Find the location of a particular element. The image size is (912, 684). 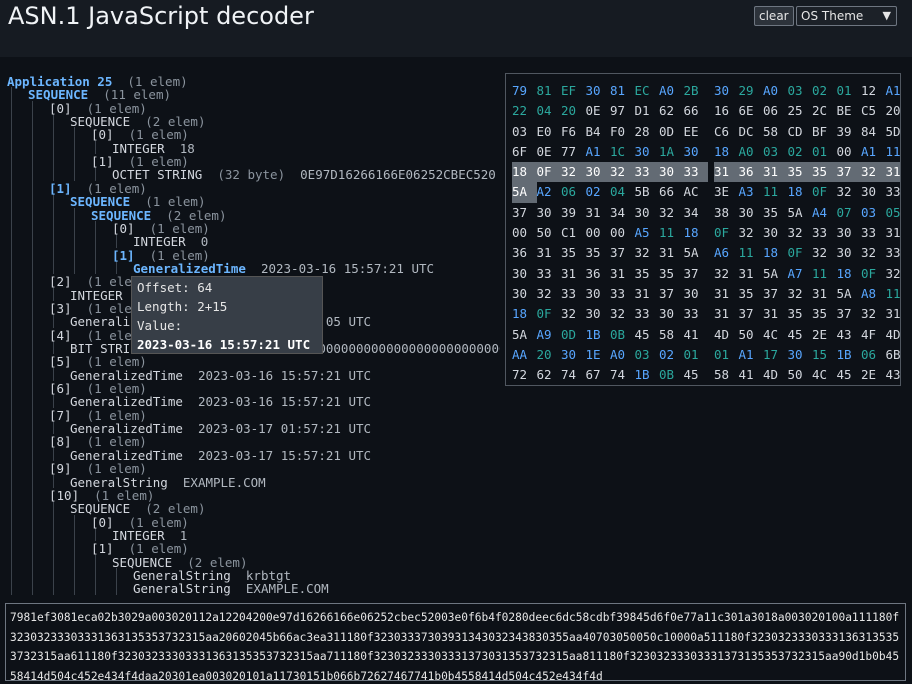

hex-byte: 25 is located at coordinates (800, 111).